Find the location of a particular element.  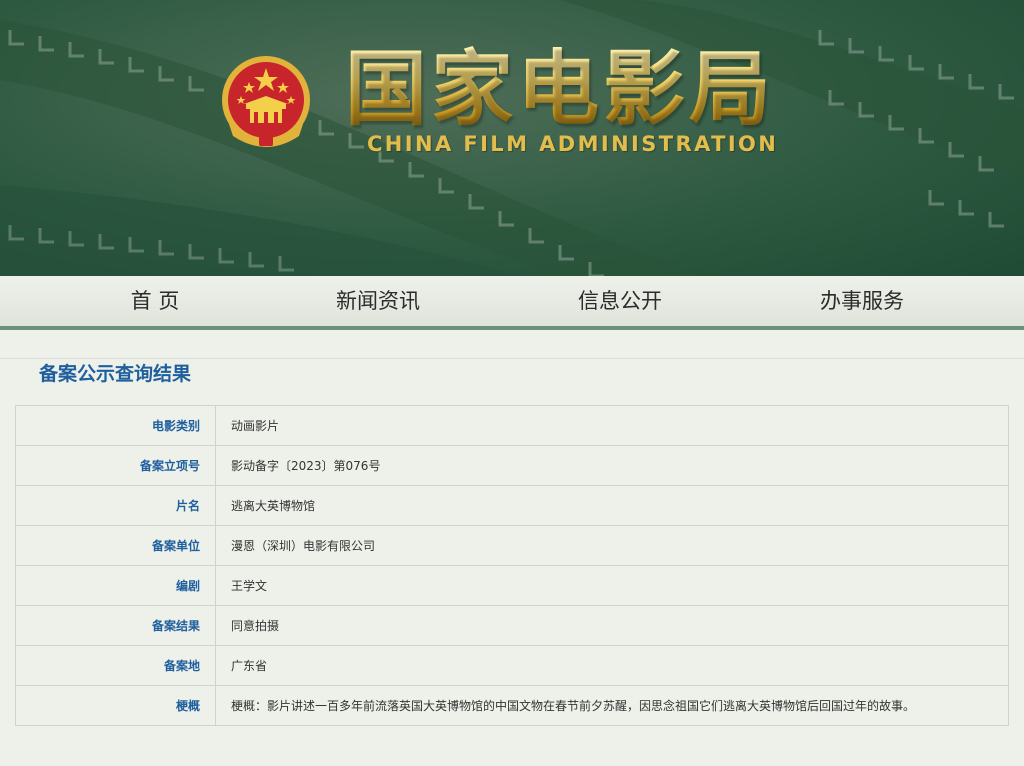

table-row: 备案立项号 影动备字〔2023〕第076号 is located at coordinates (512, 465).